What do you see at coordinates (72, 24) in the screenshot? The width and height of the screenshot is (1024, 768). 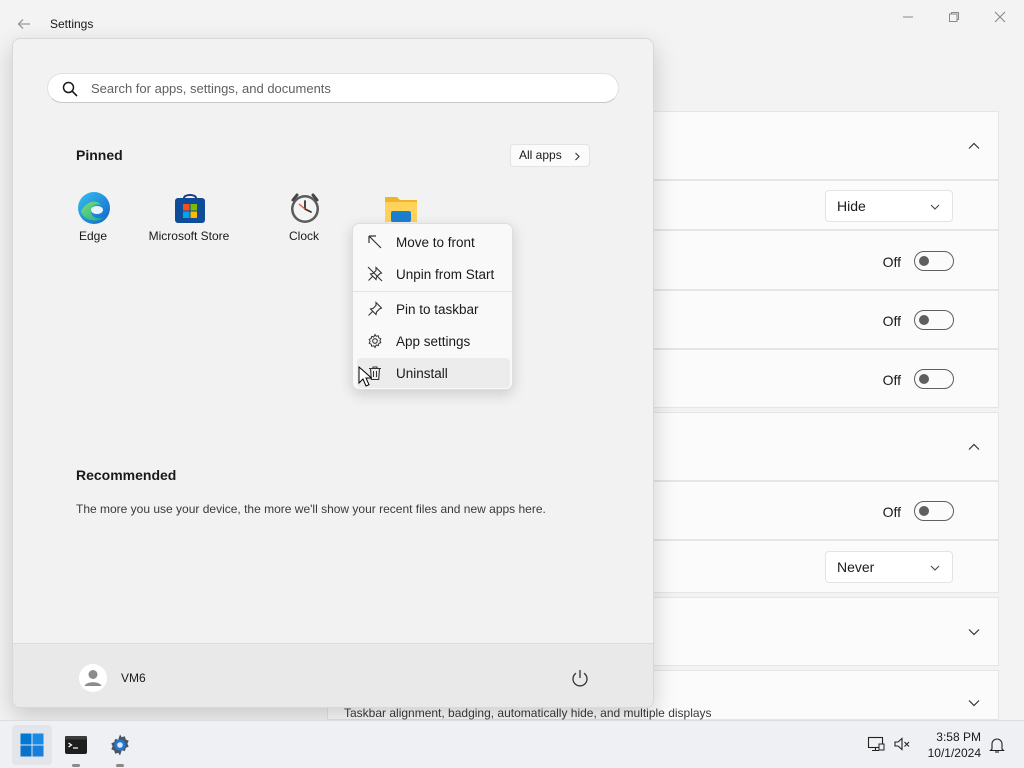 I see `window-title: Settings` at bounding box center [72, 24].